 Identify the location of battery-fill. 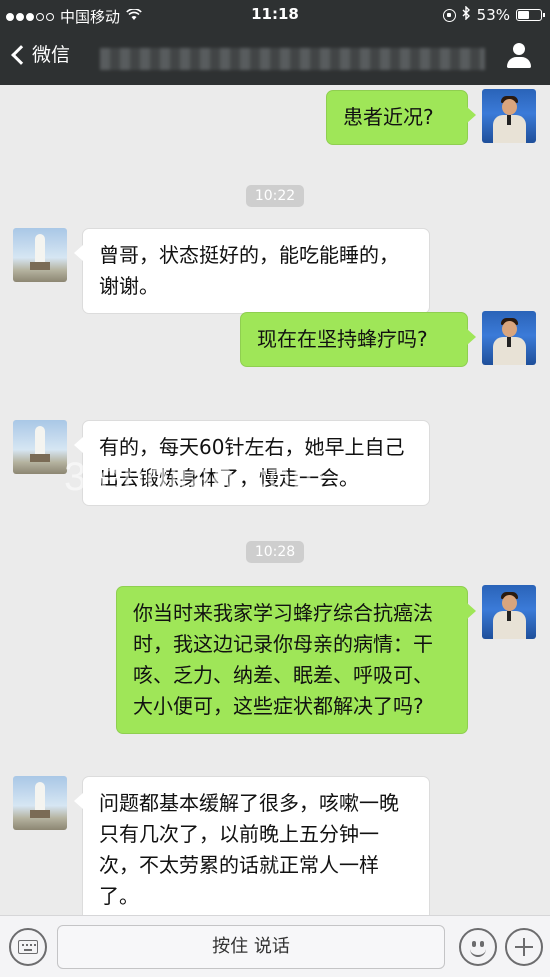
(523, 15).